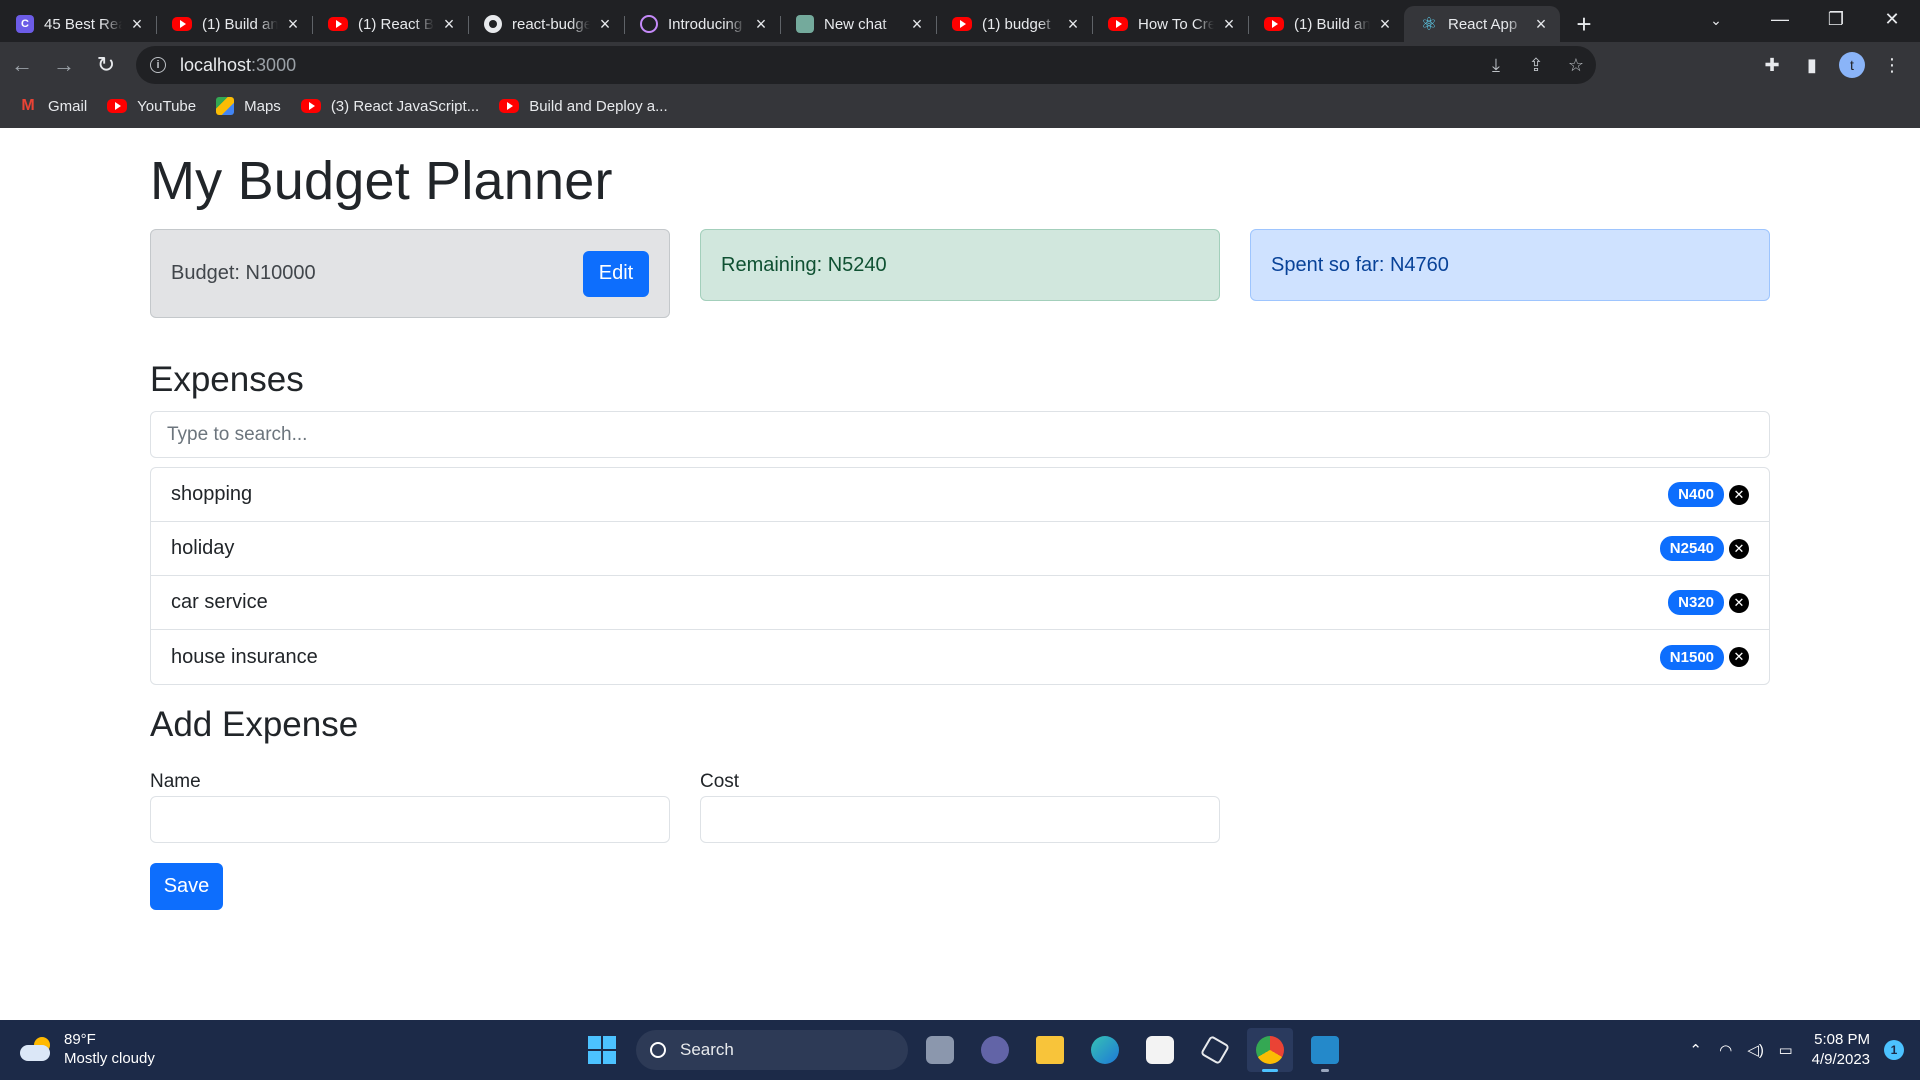  What do you see at coordinates (64, 65) in the screenshot?
I see `forward-button: →` at bounding box center [64, 65].